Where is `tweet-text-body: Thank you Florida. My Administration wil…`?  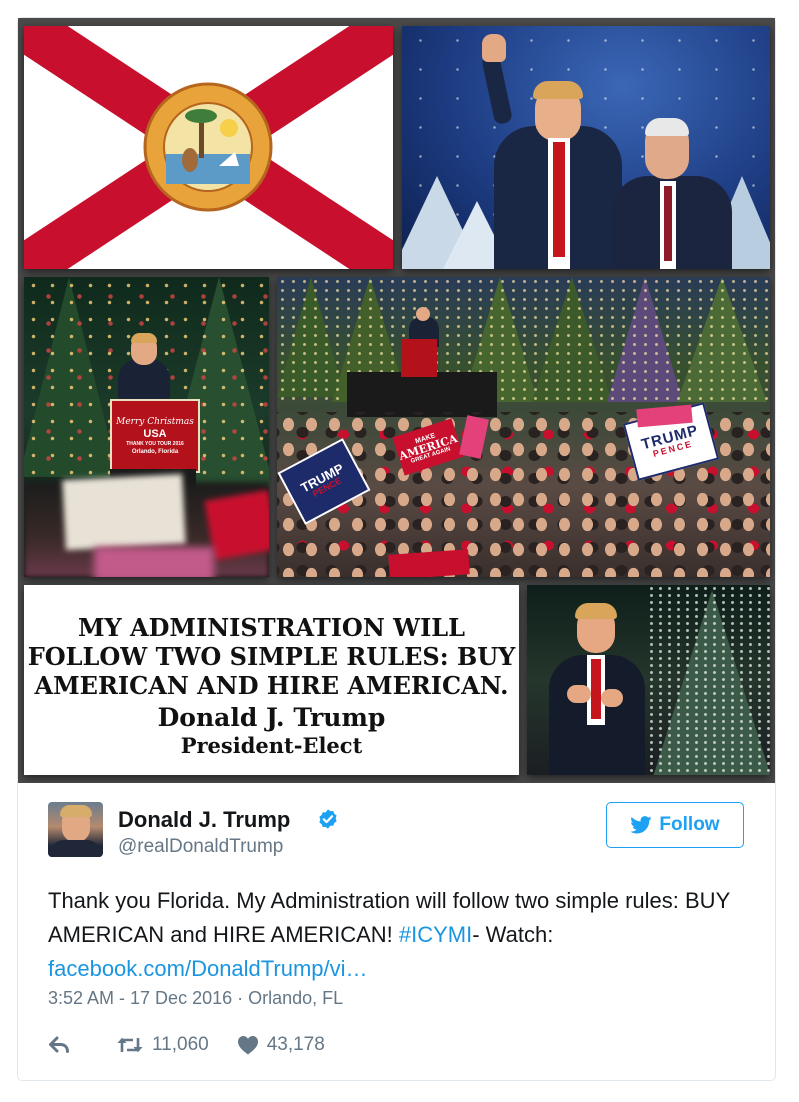 tweet-text-body: Thank you Florida. My Administration wil… is located at coordinates (389, 917).